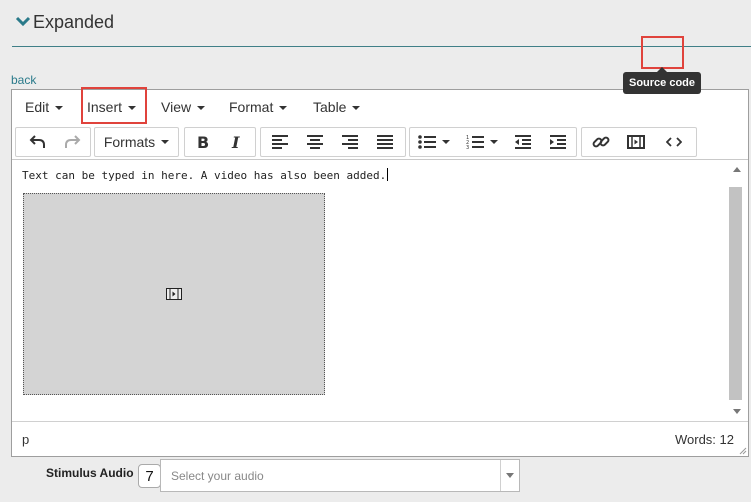 This screenshot has width=751, height=502. I want to click on align-left-button, so click(280, 142).